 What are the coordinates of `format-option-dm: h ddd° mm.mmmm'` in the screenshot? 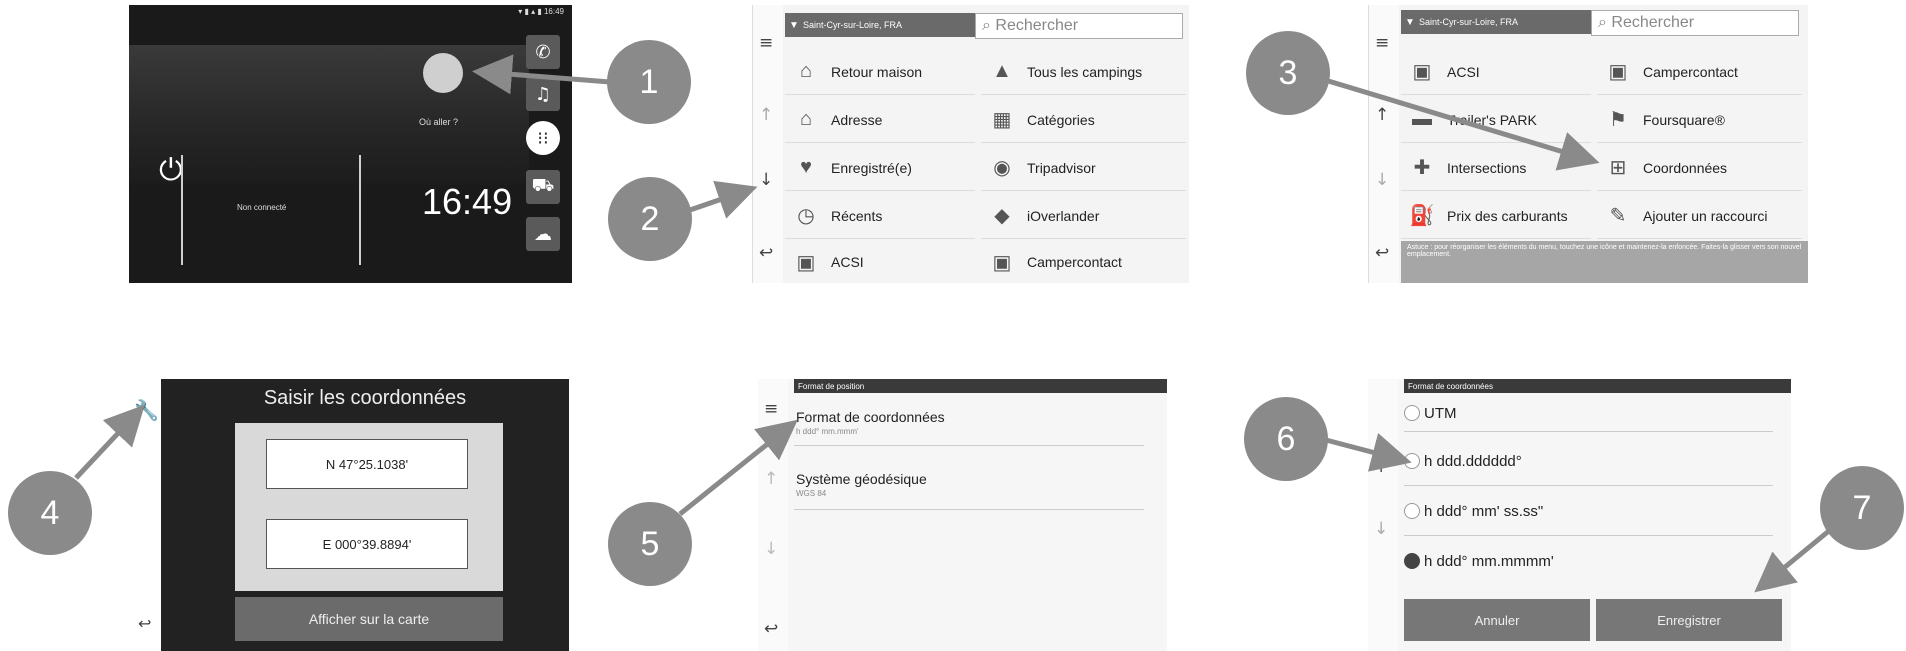 It's located at (1588, 561).